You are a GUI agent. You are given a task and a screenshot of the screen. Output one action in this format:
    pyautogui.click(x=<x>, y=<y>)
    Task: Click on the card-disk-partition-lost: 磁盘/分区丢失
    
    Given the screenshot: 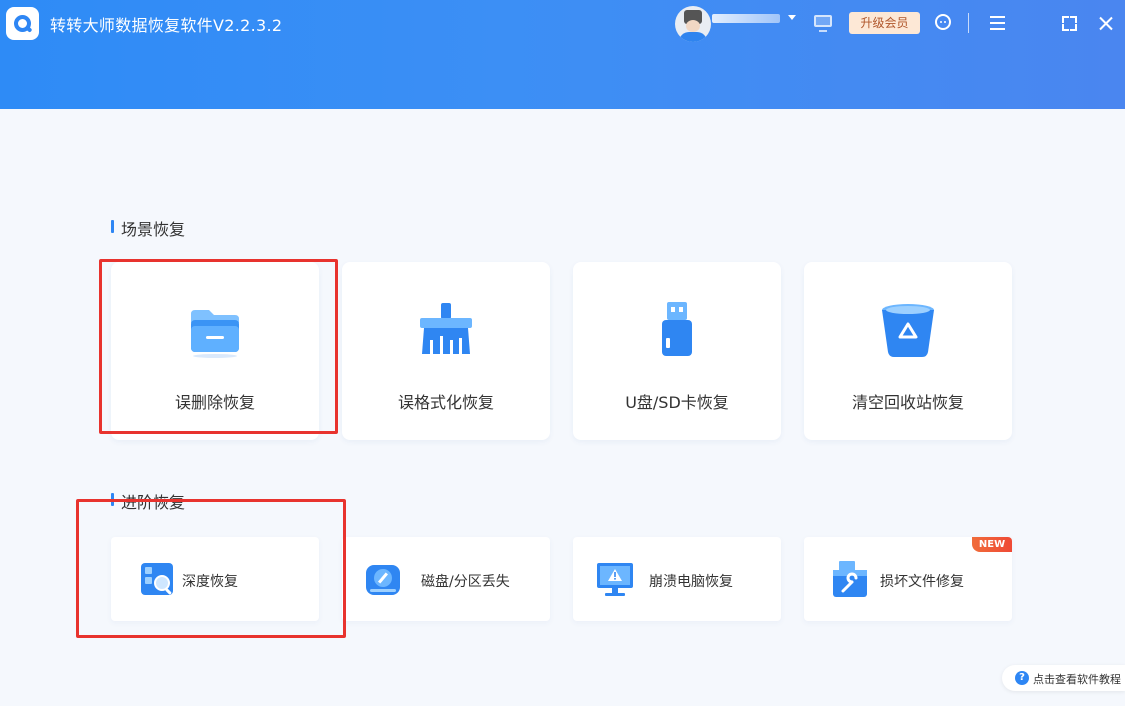 What is the action you would take?
    pyautogui.click(x=446, y=579)
    